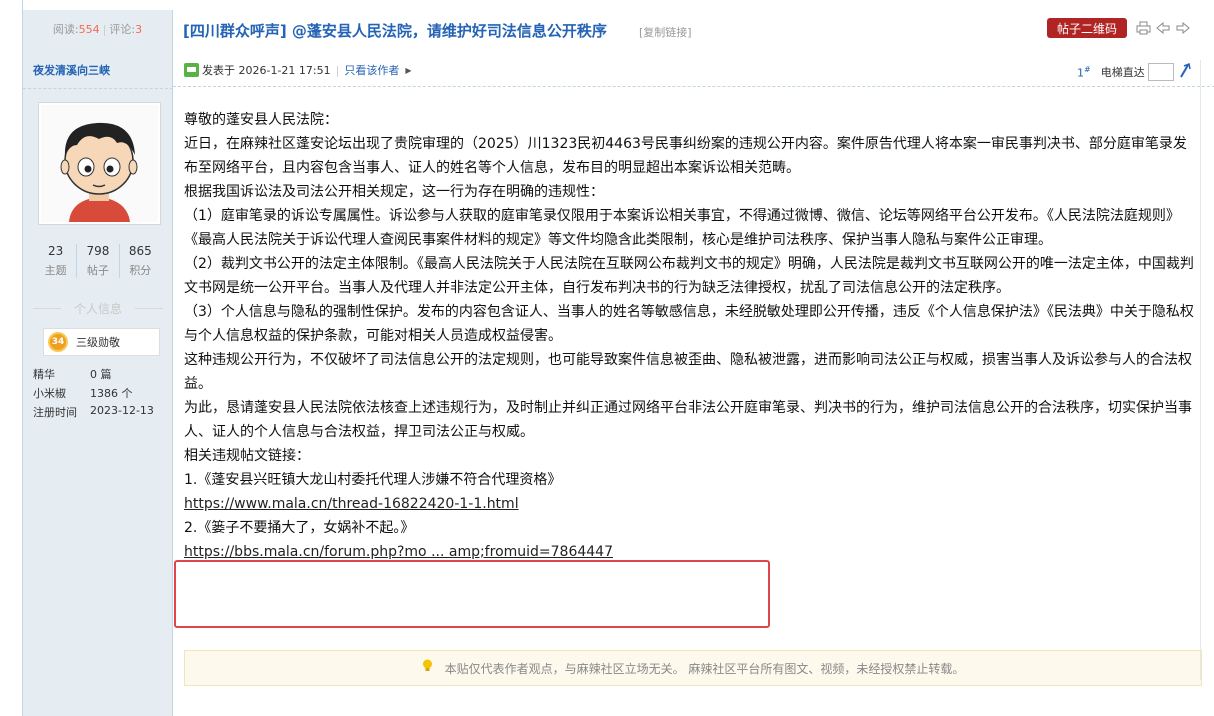  I want to click on qr-code-button: 帖子二维码, so click(1087, 28).